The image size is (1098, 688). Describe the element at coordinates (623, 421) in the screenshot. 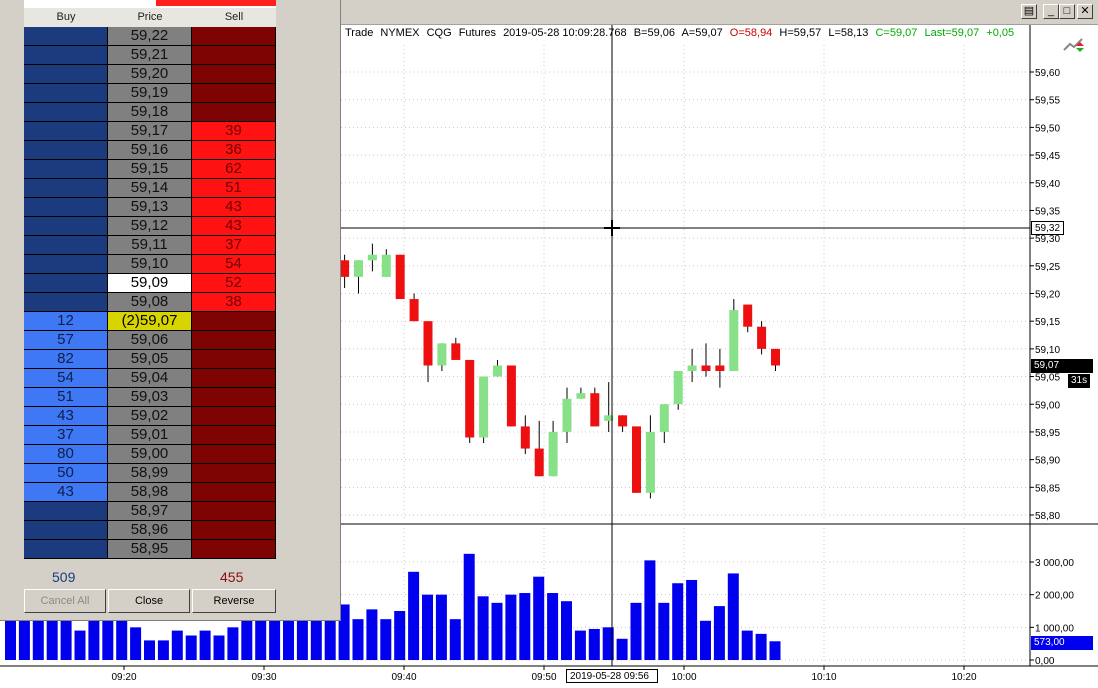

I see `candle-body` at that location.